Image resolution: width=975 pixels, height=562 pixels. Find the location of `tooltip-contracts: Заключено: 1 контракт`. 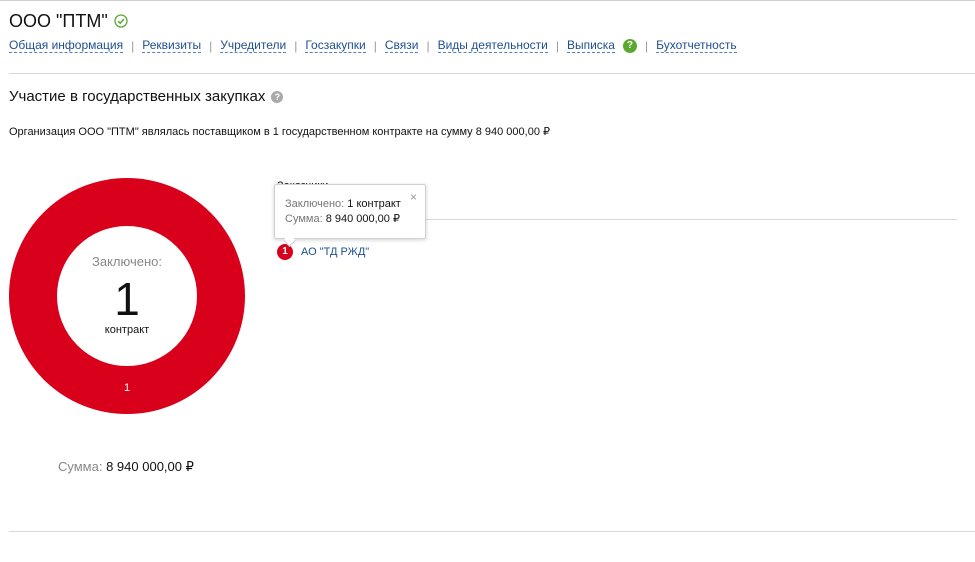

tooltip-contracts: Заключено: 1 контракт is located at coordinates (343, 204).